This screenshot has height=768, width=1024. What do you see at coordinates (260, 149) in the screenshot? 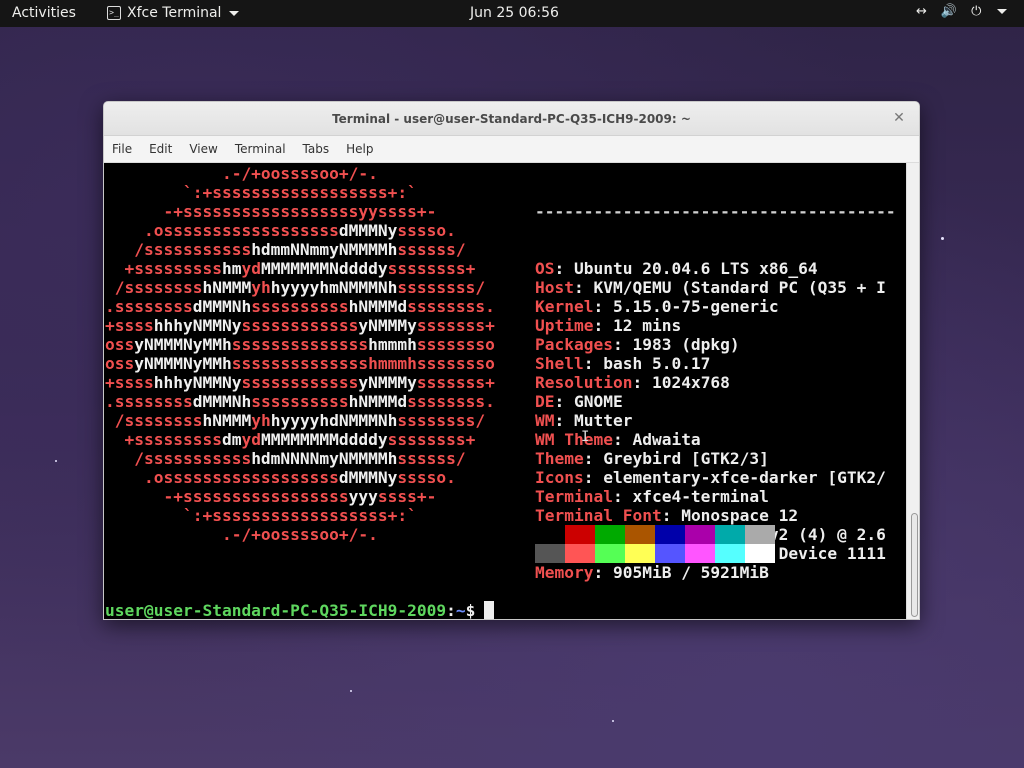
I see `menu-terminal: Terminal` at bounding box center [260, 149].